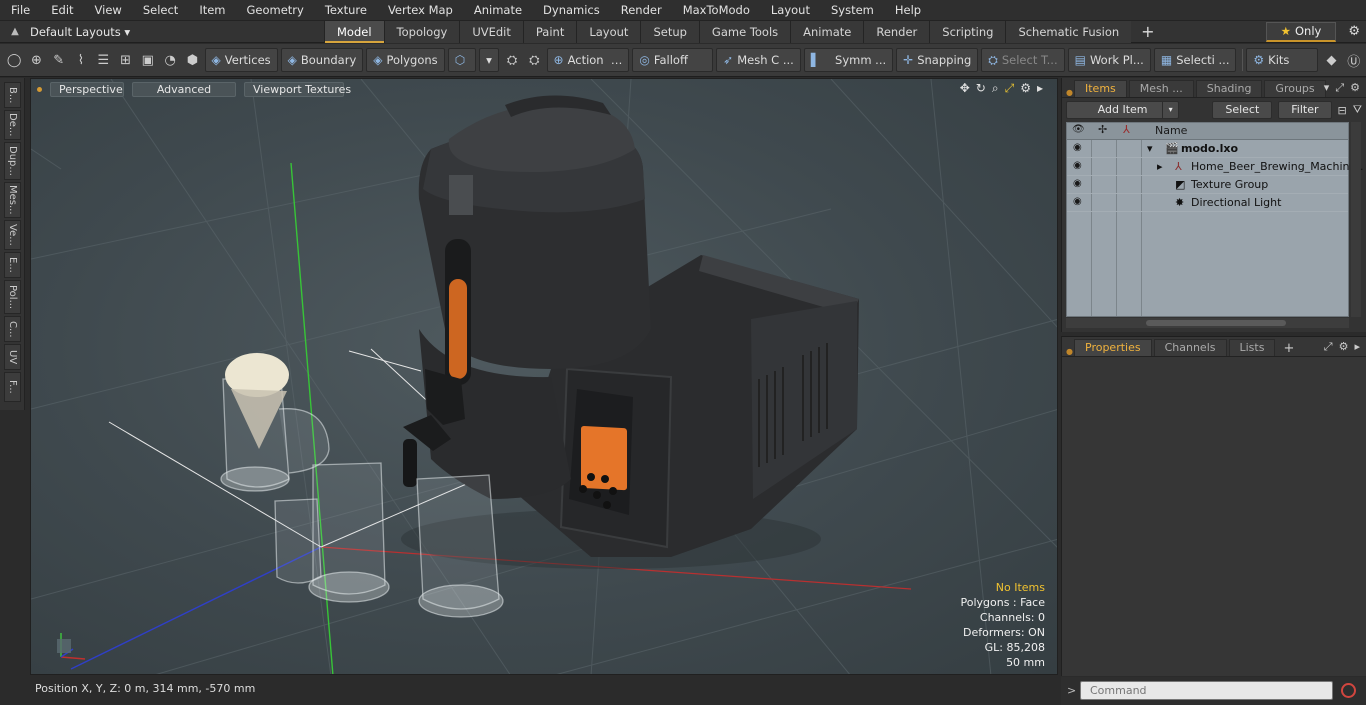 The image size is (1366, 705). I want to click on tab-setup: Setup, so click(669, 31).